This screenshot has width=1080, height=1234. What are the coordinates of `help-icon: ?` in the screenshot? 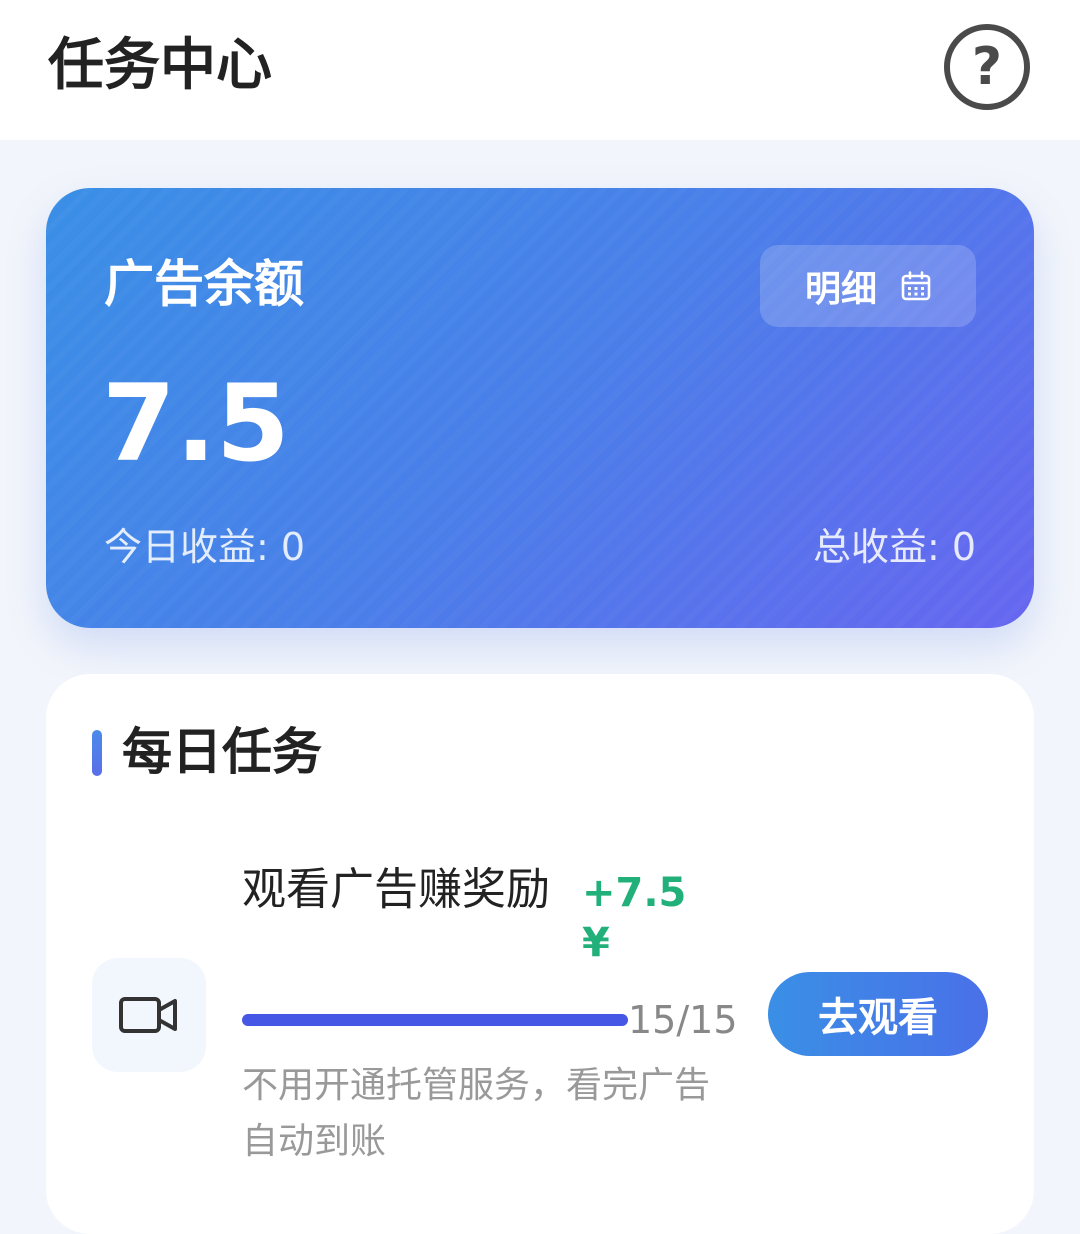 It's located at (987, 67).